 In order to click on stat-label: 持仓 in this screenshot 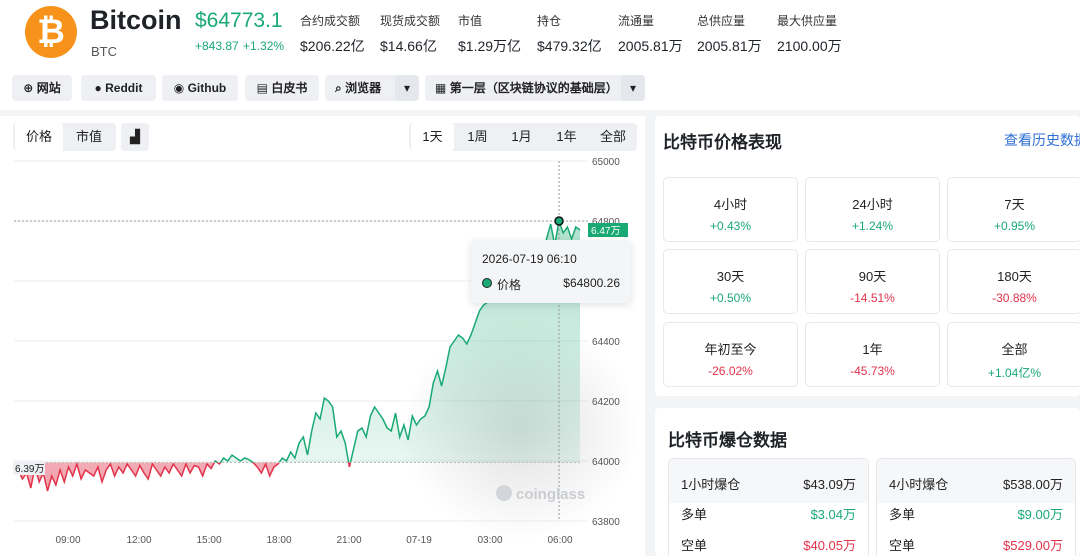, I will do `click(549, 21)`.